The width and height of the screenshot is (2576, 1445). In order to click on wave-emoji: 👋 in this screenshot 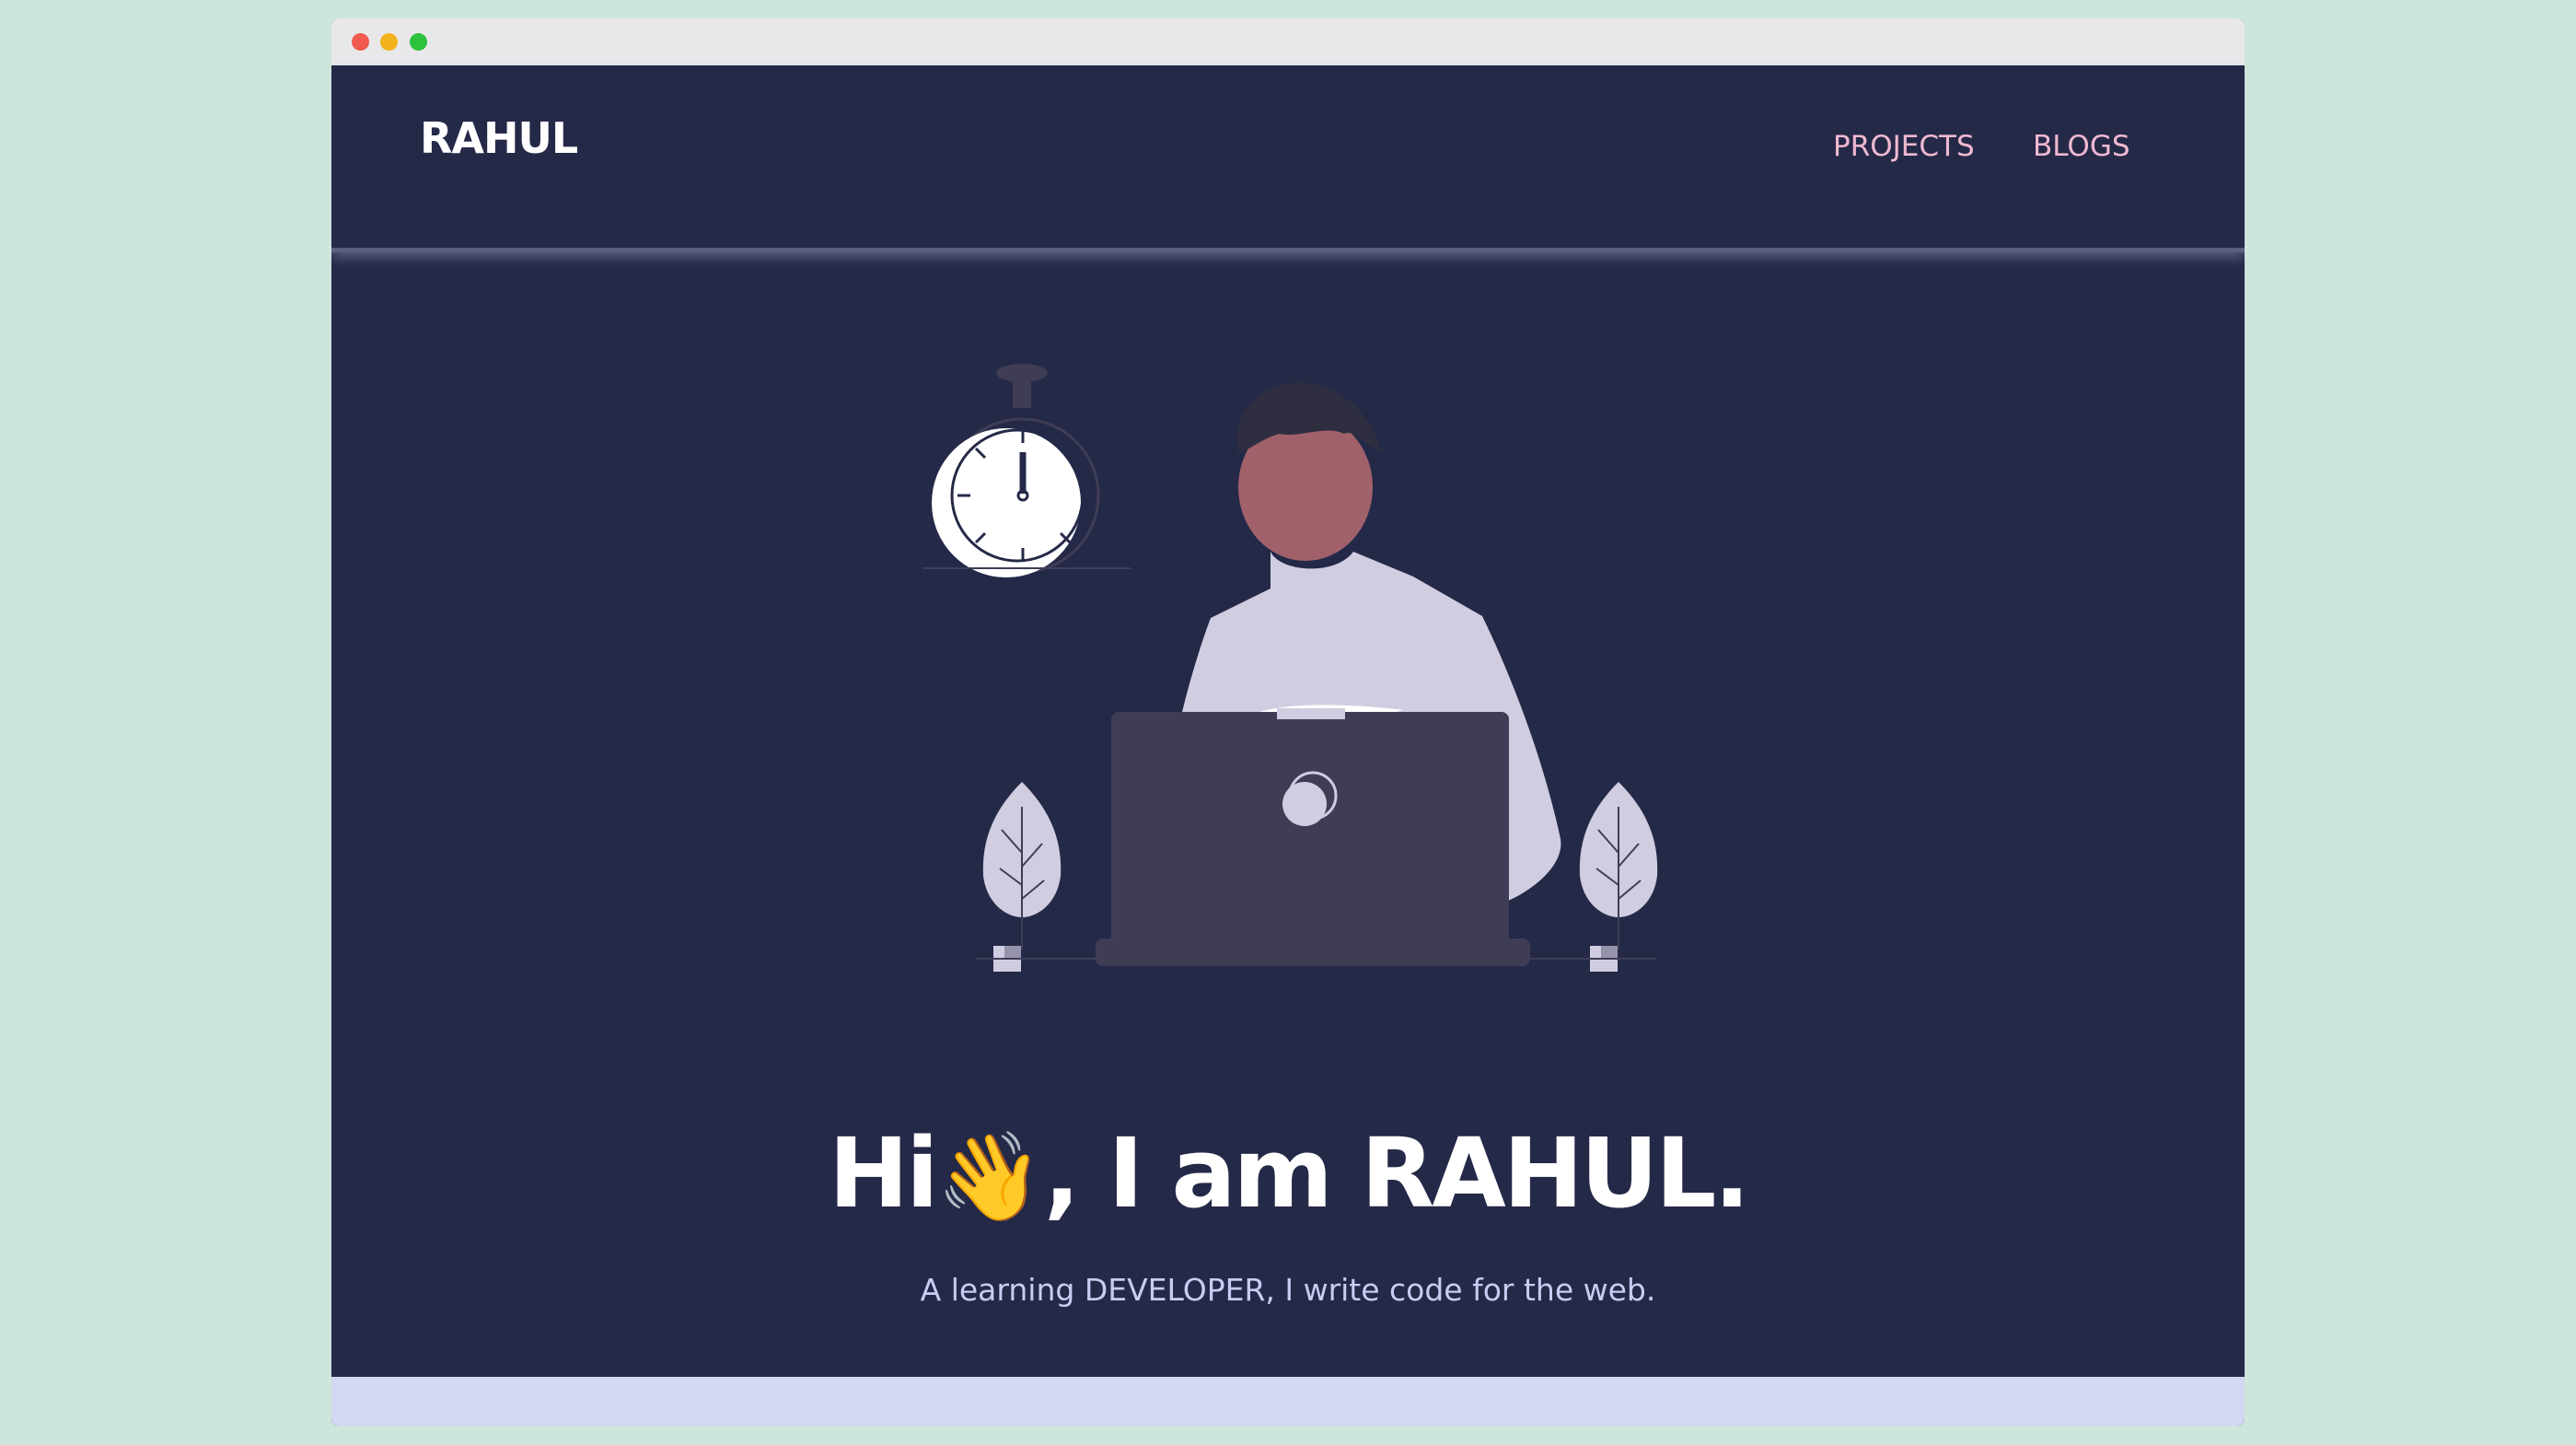, I will do `click(989, 1177)`.